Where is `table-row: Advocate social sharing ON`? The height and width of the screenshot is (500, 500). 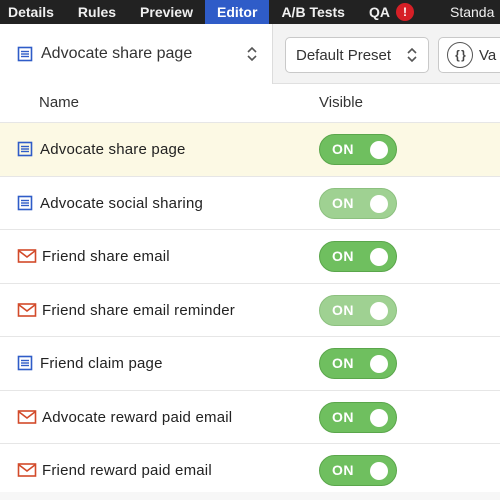 table-row: Advocate social sharing ON is located at coordinates (250, 202).